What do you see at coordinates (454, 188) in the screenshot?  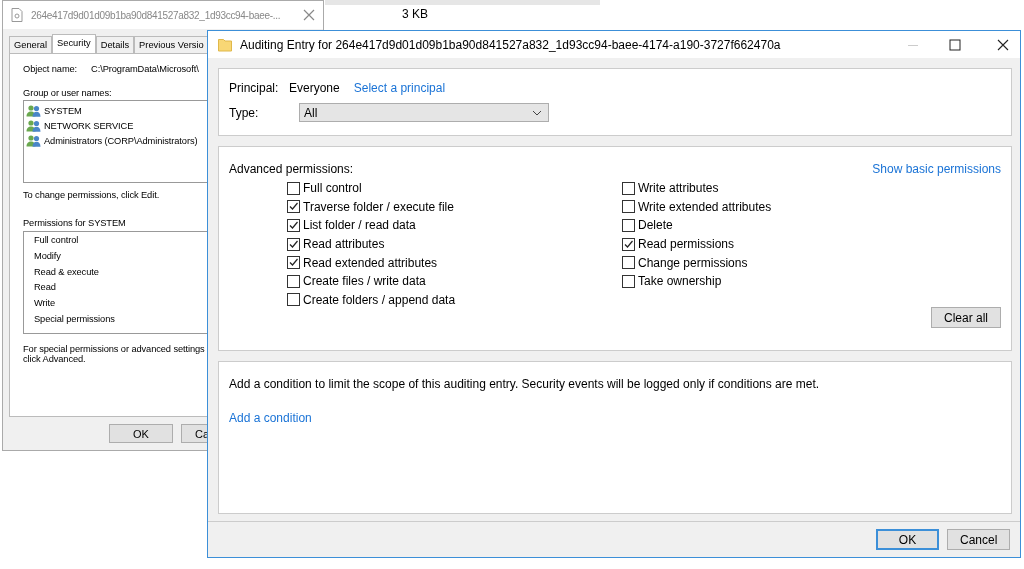 I see `permission-checkbox: Full control` at bounding box center [454, 188].